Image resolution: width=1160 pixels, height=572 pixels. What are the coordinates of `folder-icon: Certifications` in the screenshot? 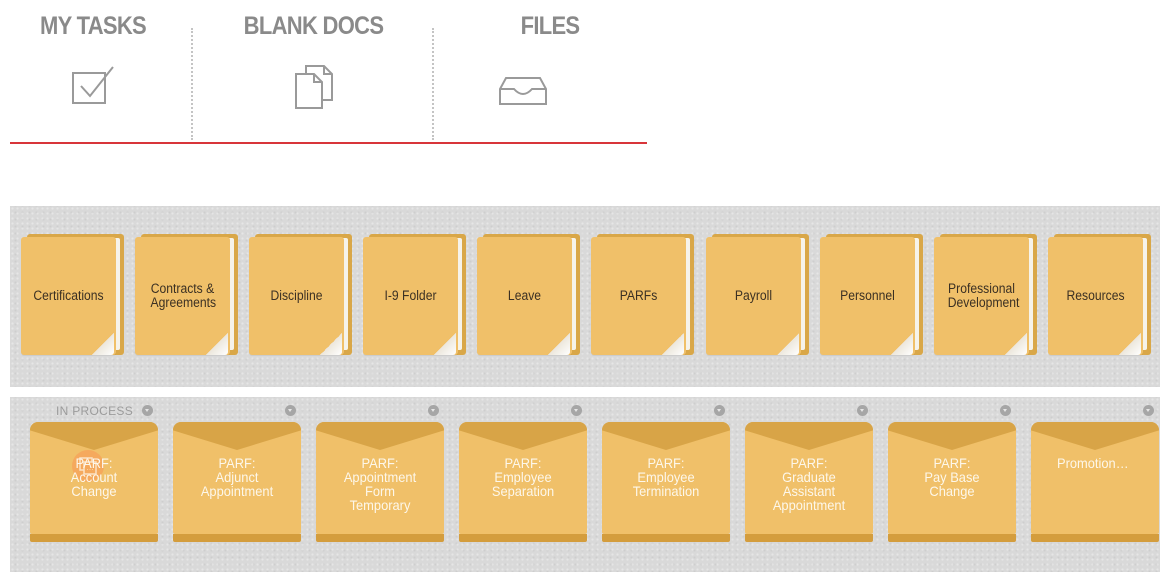 It's located at (68, 296).